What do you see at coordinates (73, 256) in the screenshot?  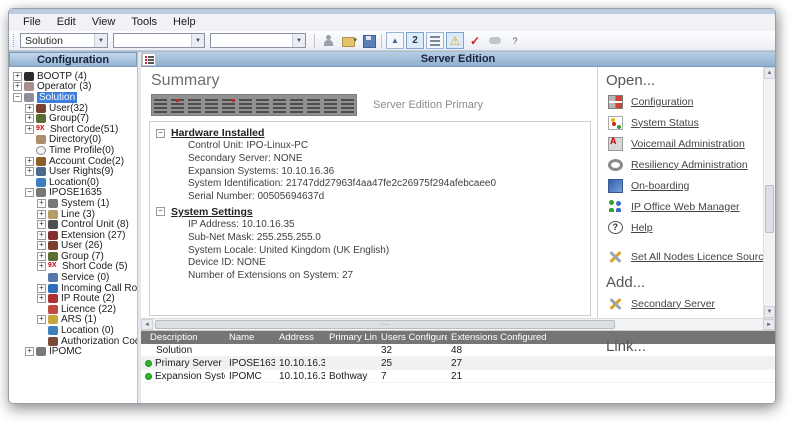 I see `tree-item-group-7: + Group (7)` at bounding box center [73, 256].